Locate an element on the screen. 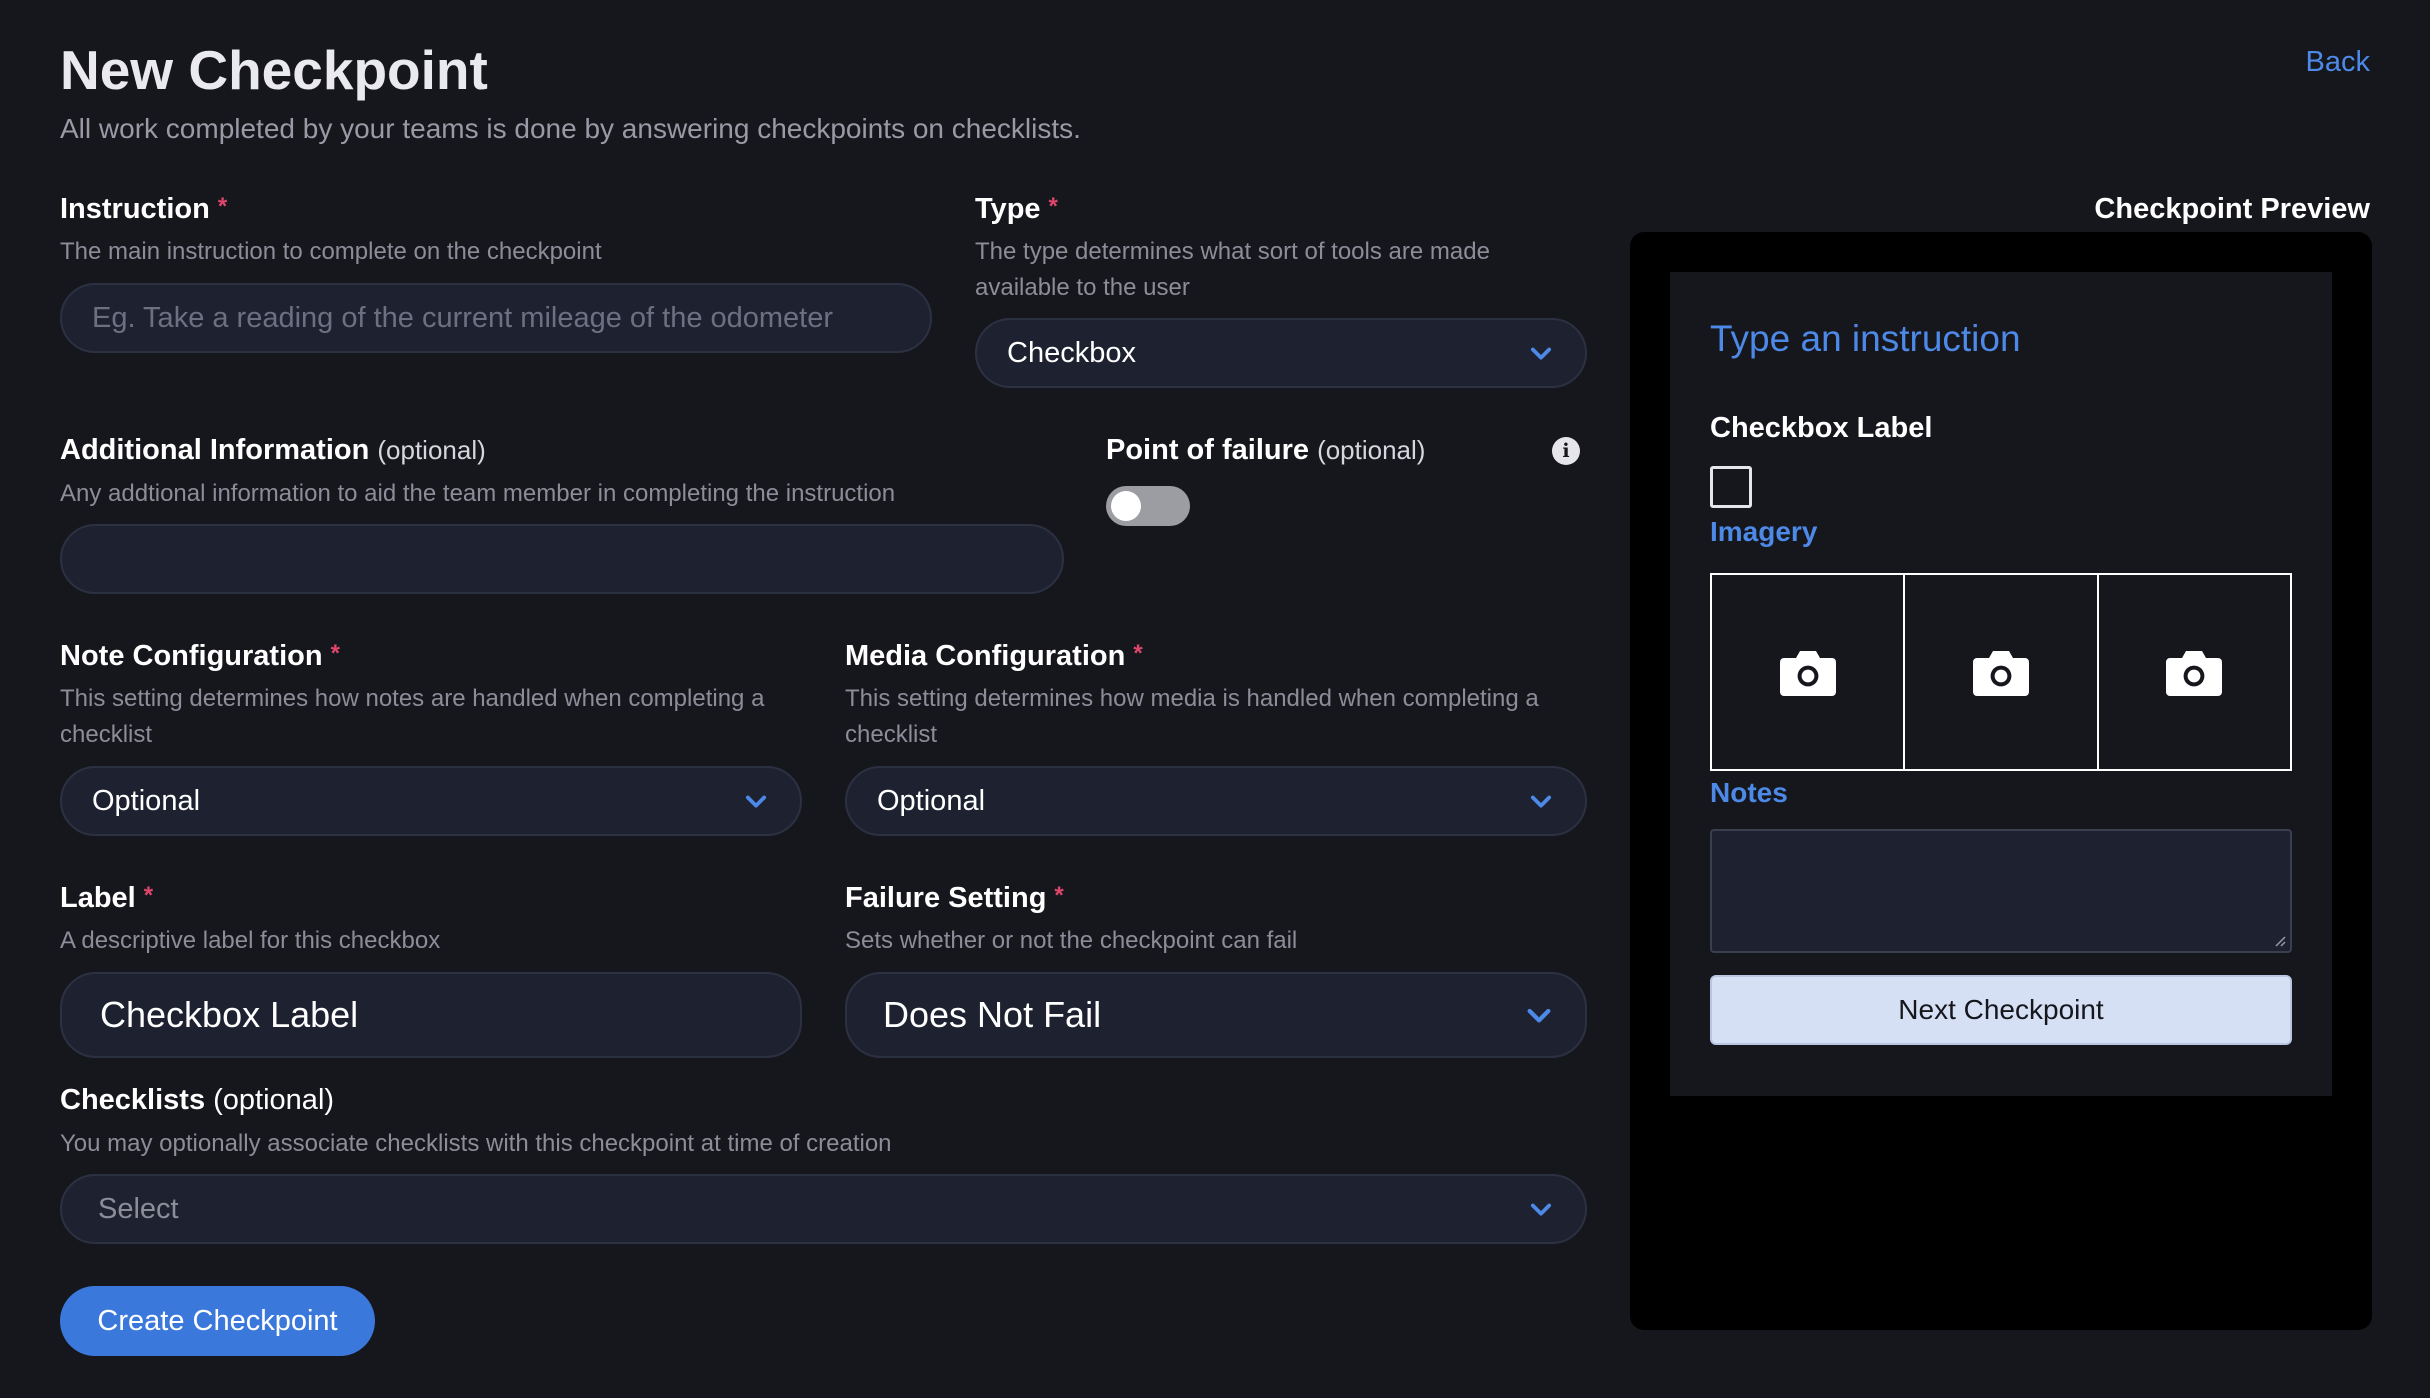 Image resolution: width=2430 pixels, height=1398 pixels. additional-info-input is located at coordinates (562, 559).